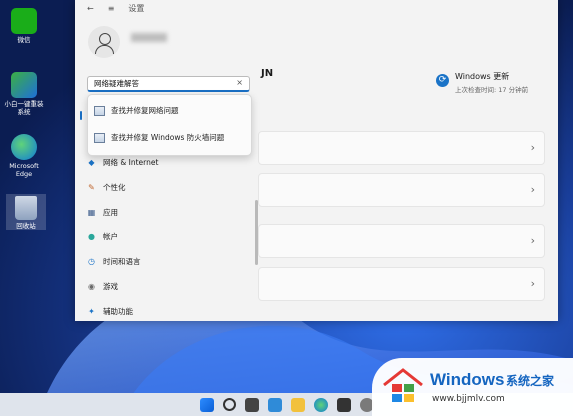  Describe the element at coordinates (467, 379) in the screenshot. I see `watermark-brand: Windows` at that location.